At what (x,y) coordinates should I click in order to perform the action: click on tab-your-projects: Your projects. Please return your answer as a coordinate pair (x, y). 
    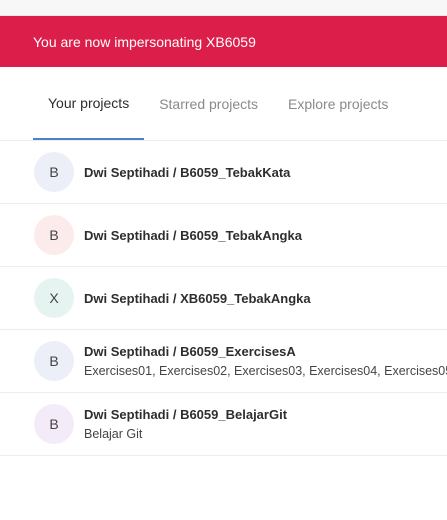
    Looking at the image, I should click on (89, 103).